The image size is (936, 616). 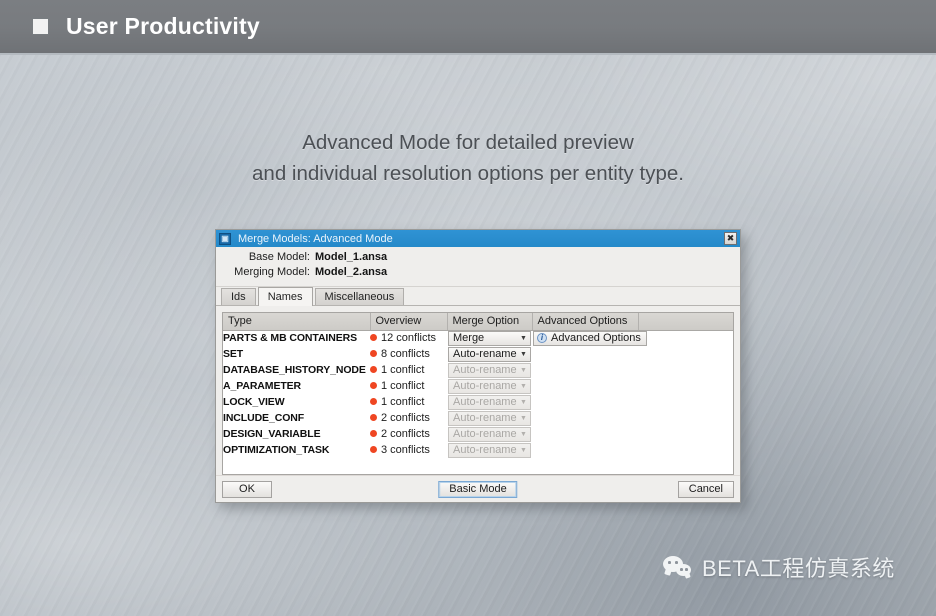 I want to click on table-row: SET 8 conflicts Auto-rename ▼, so click(x=478, y=354).